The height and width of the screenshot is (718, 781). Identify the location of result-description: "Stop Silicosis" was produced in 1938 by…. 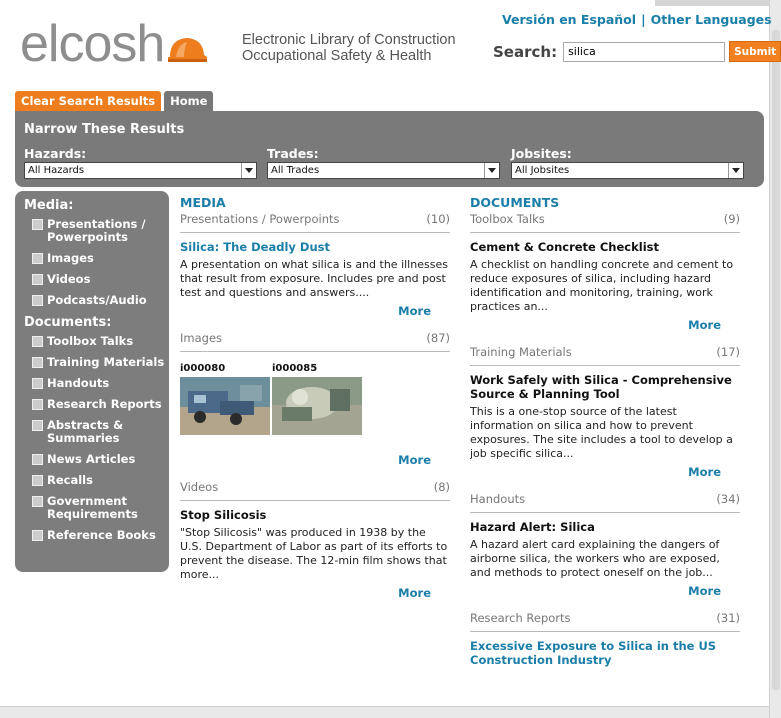
(314, 553).